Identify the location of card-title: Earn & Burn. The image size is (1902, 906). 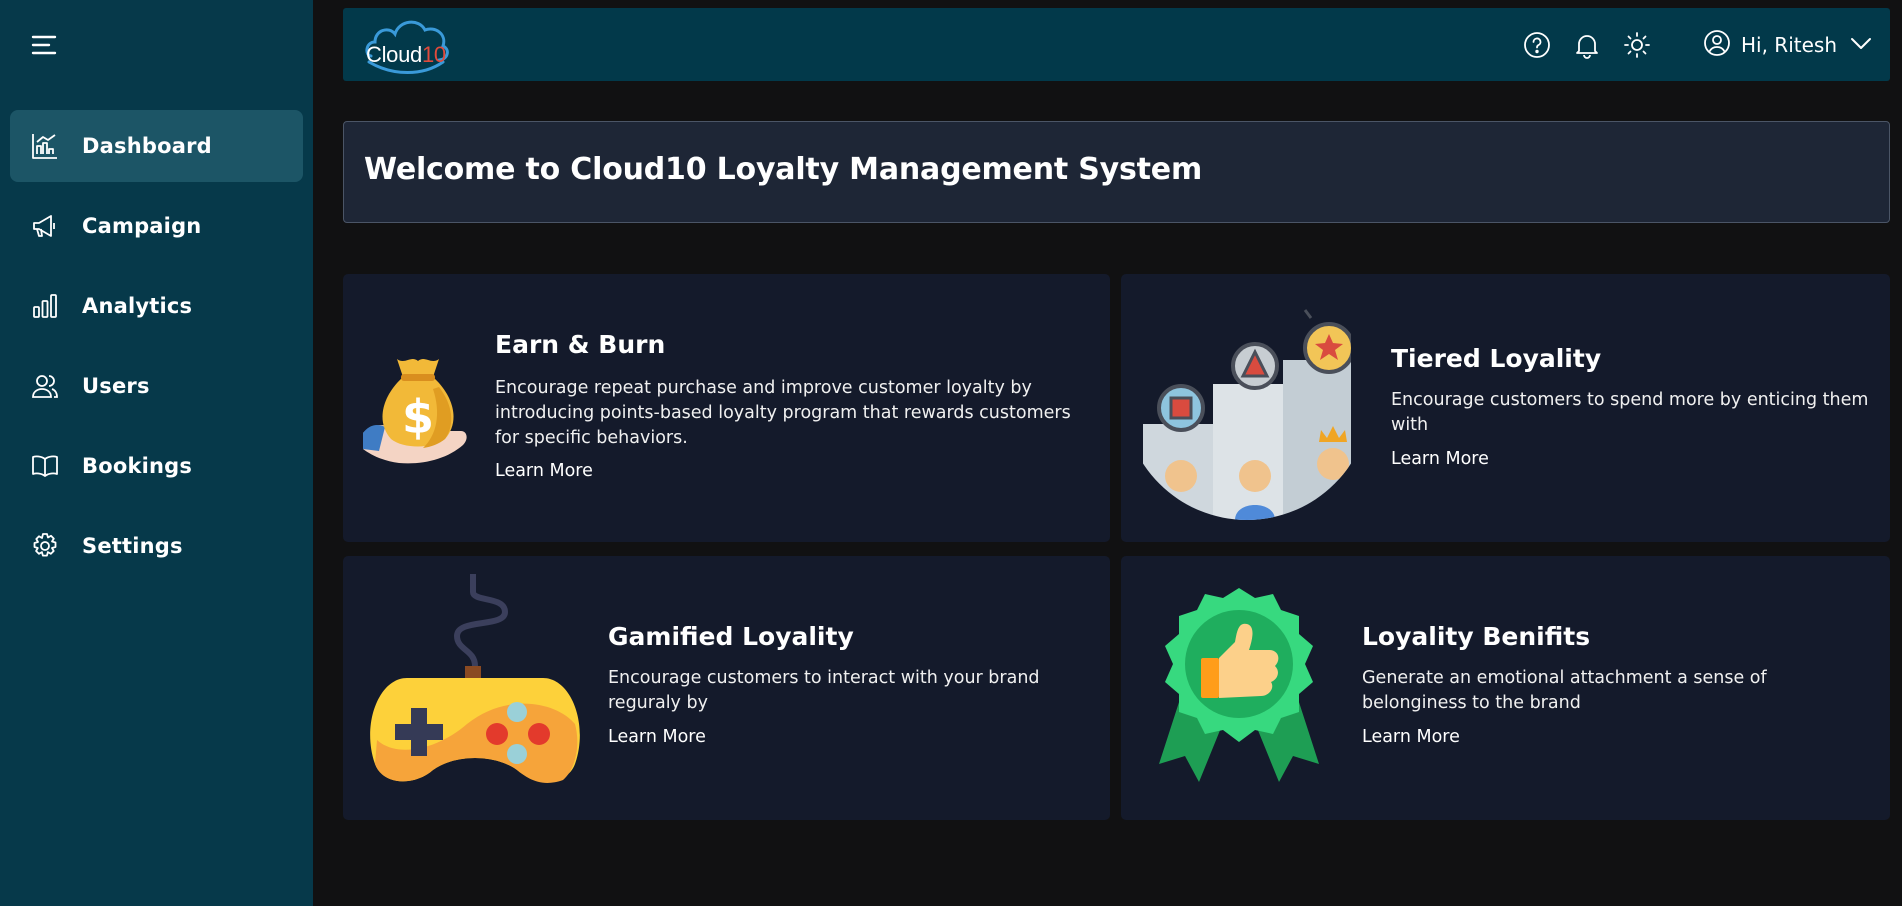
(580, 344).